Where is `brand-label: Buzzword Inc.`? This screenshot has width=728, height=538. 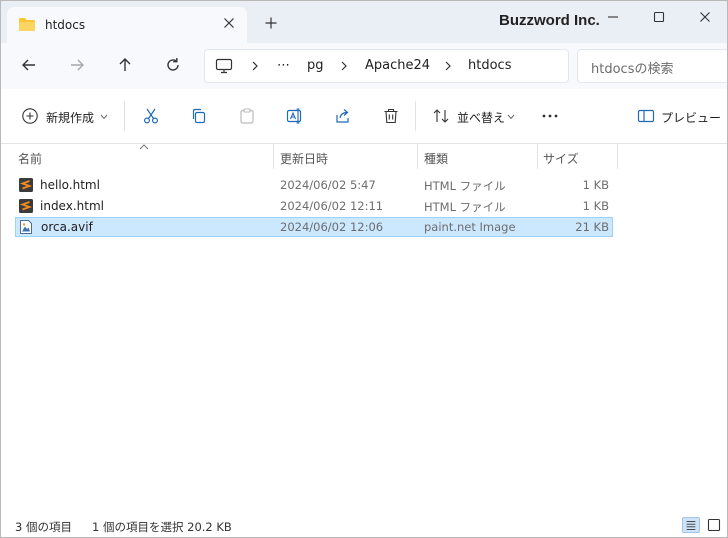
brand-label: Buzzword Inc. is located at coordinates (549, 20).